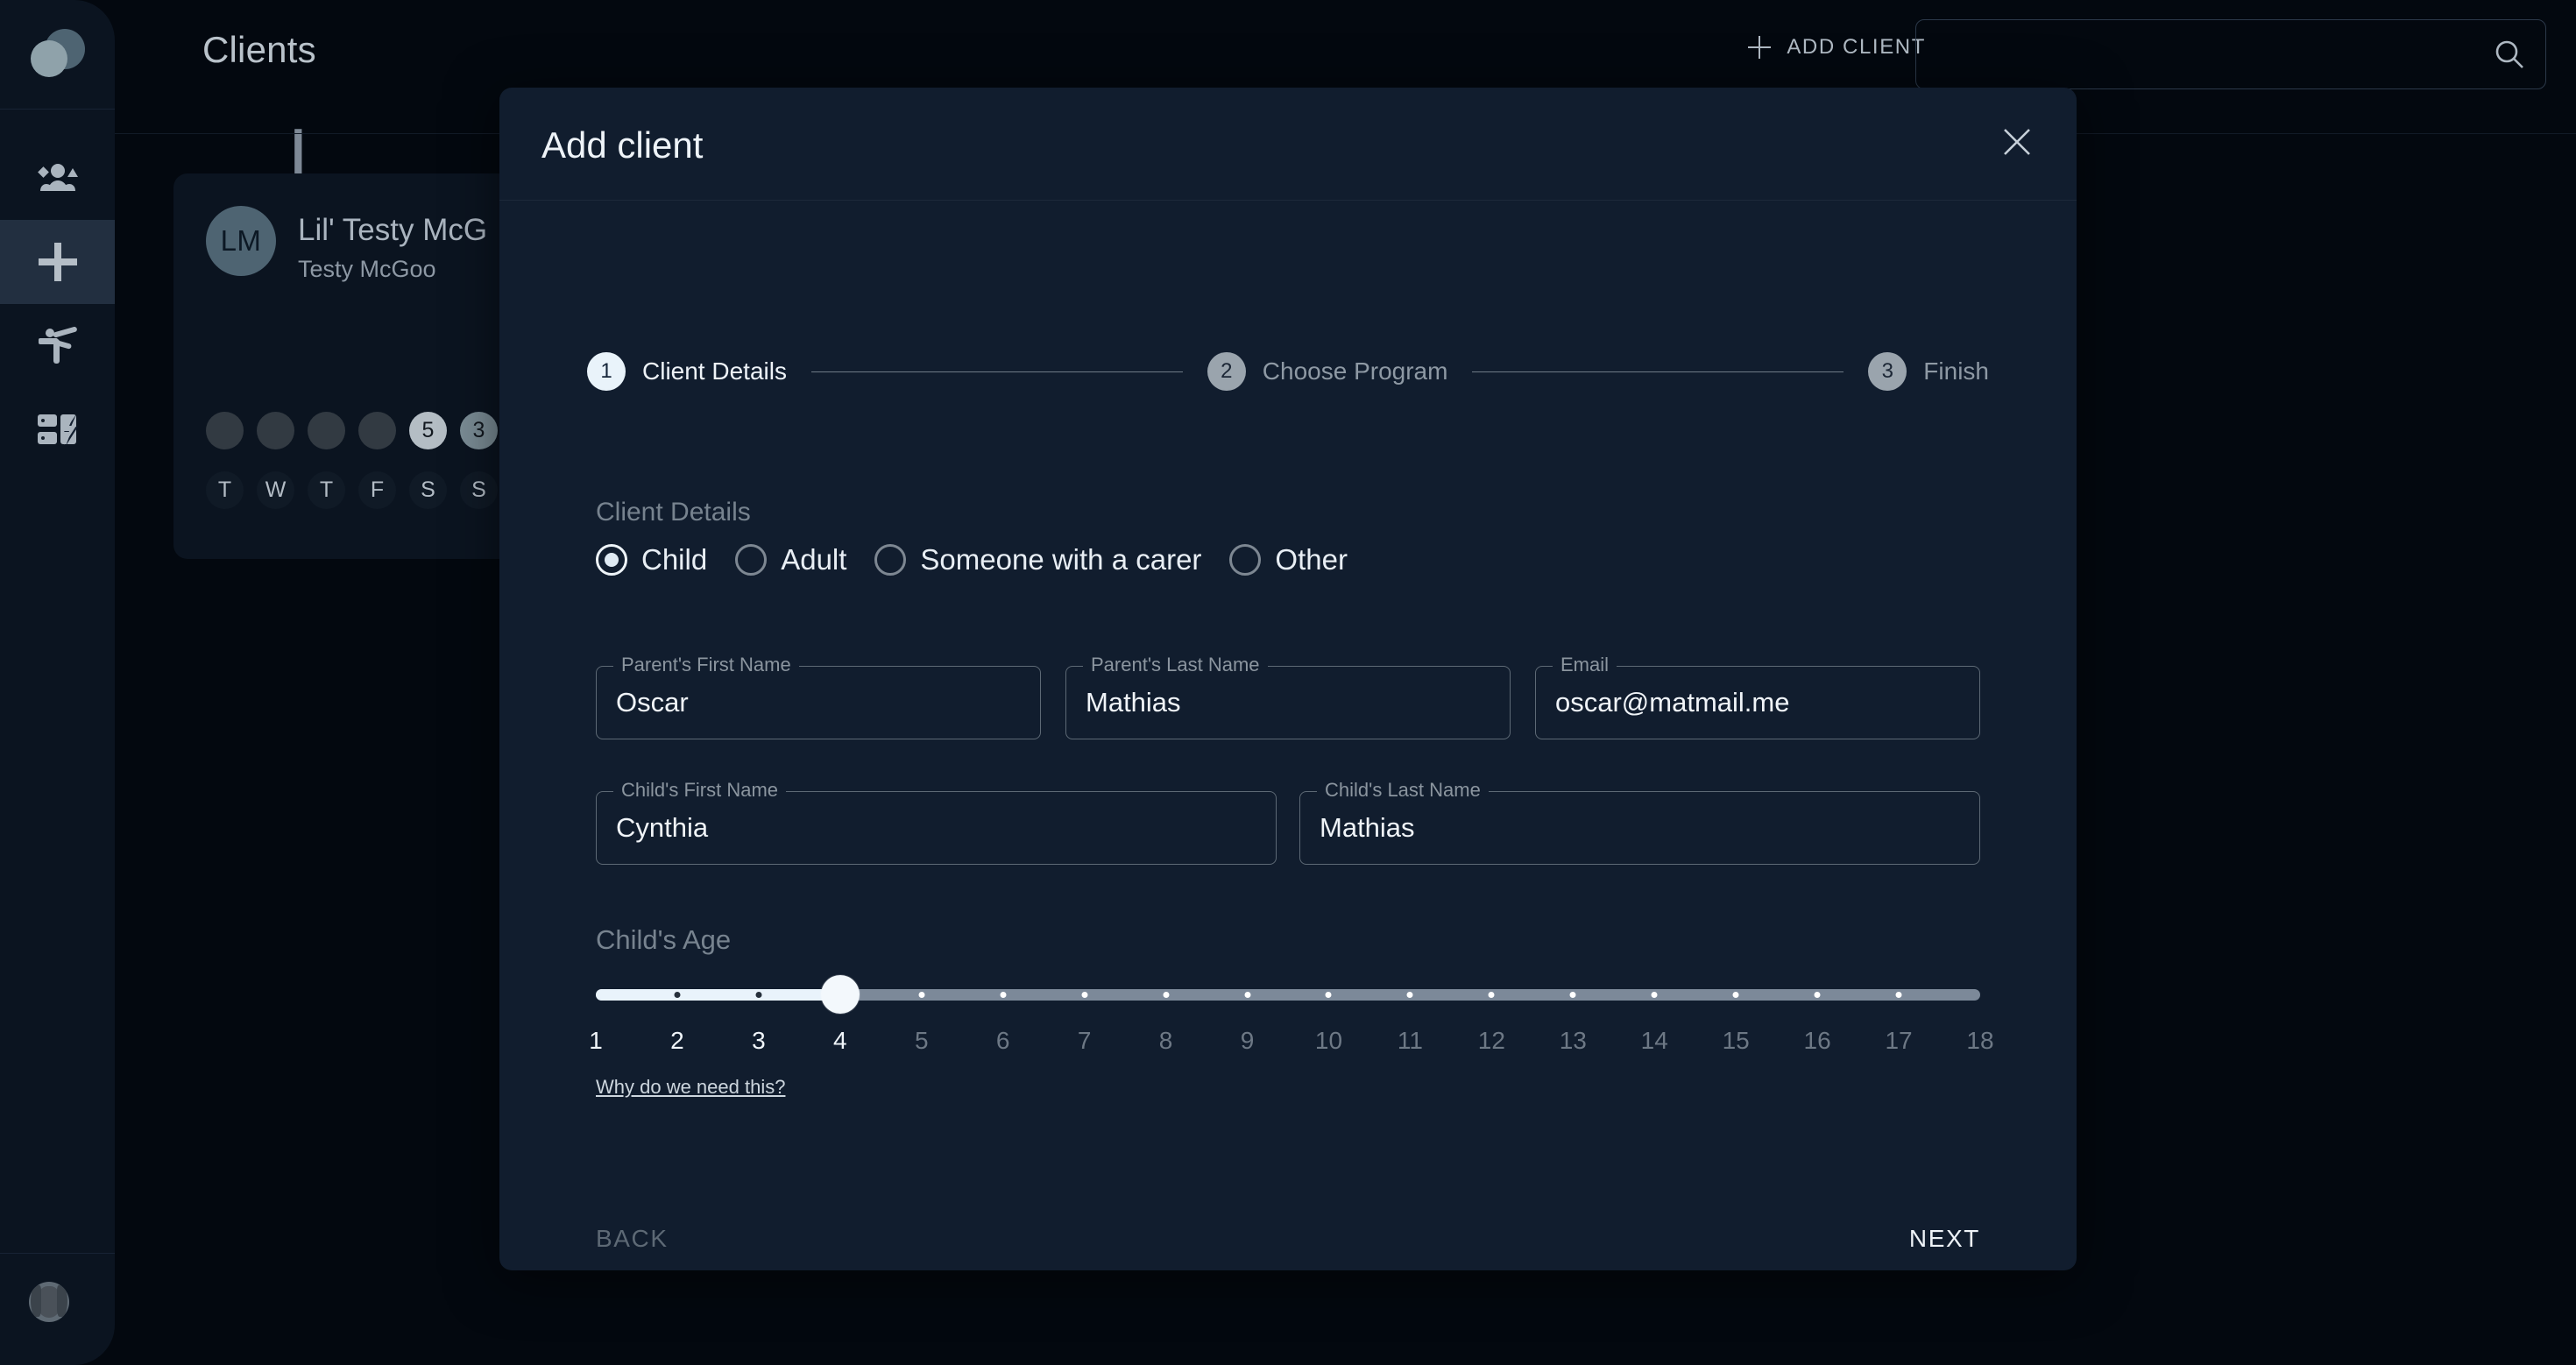 The width and height of the screenshot is (2576, 1365). I want to click on slider-scale-label: 14, so click(1654, 1041).